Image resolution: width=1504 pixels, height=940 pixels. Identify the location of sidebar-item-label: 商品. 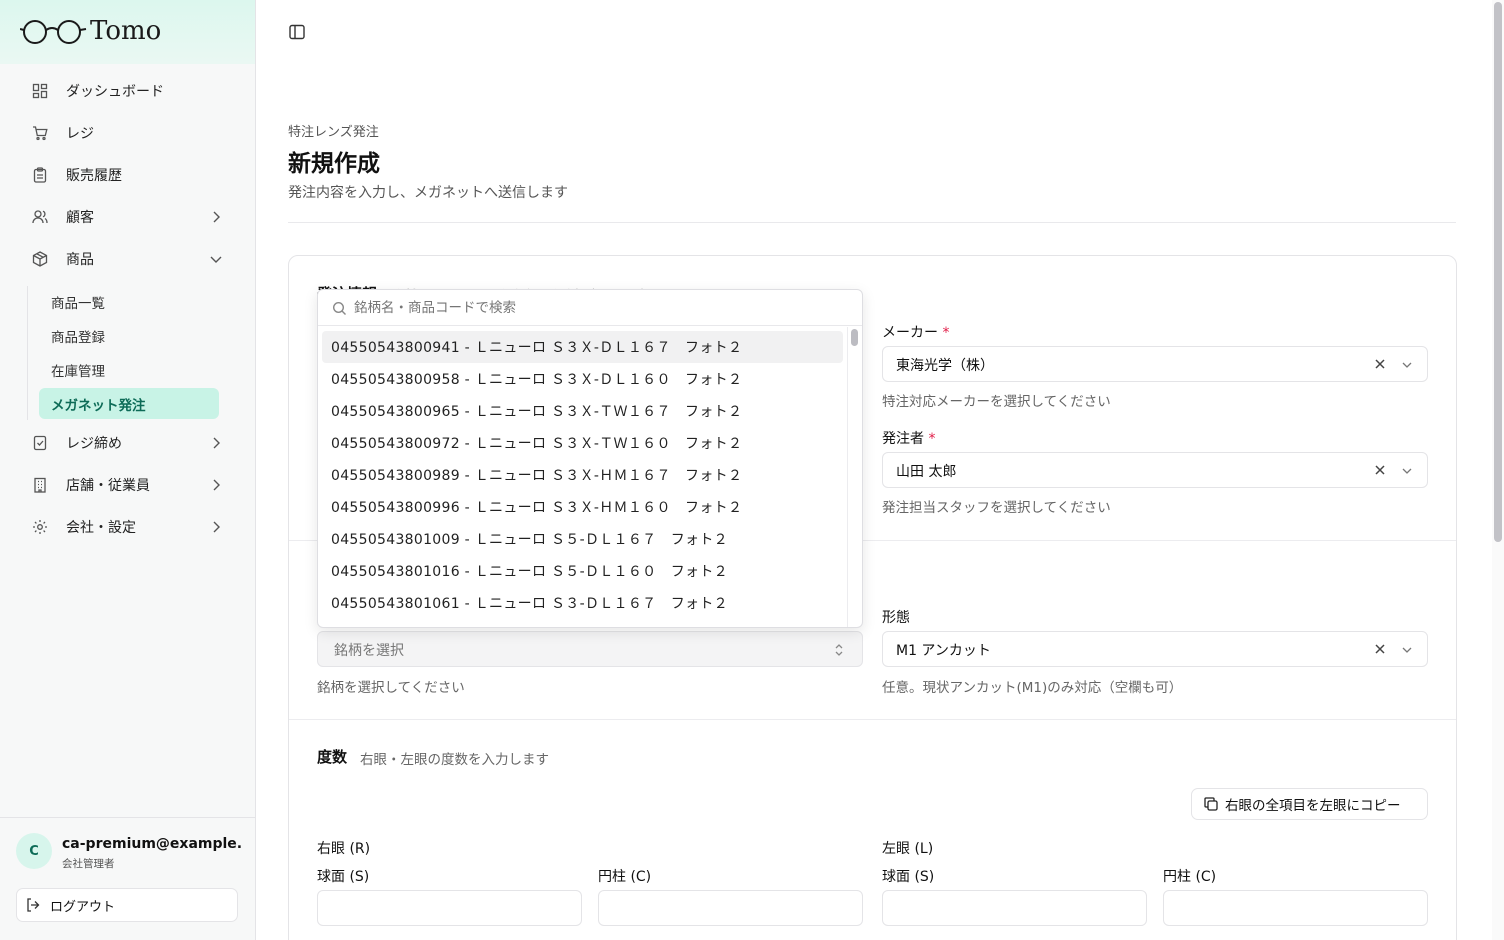
(80, 260).